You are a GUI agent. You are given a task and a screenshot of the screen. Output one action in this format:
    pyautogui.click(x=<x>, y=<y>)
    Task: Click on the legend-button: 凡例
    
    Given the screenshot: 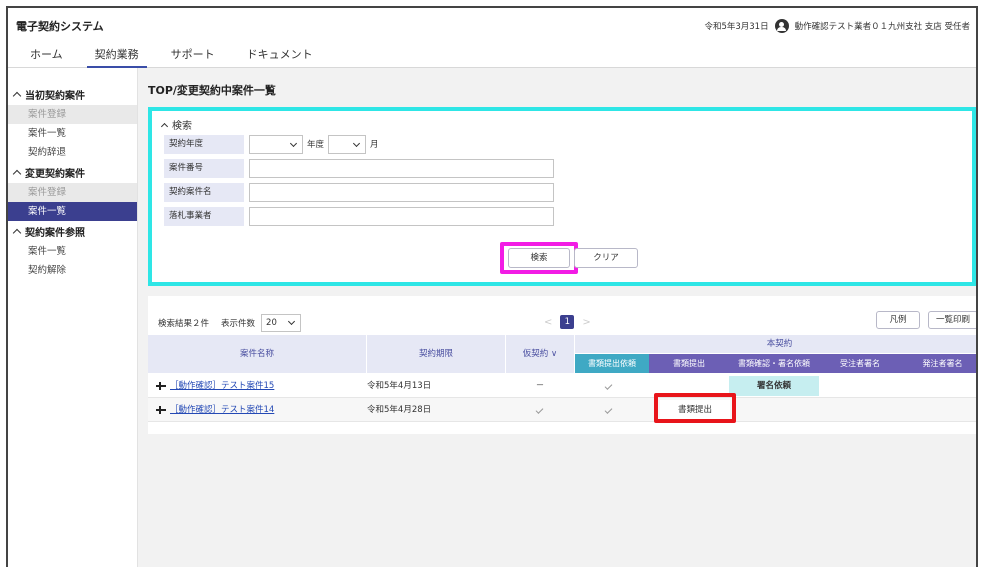 What is the action you would take?
    pyautogui.click(x=898, y=320)
    